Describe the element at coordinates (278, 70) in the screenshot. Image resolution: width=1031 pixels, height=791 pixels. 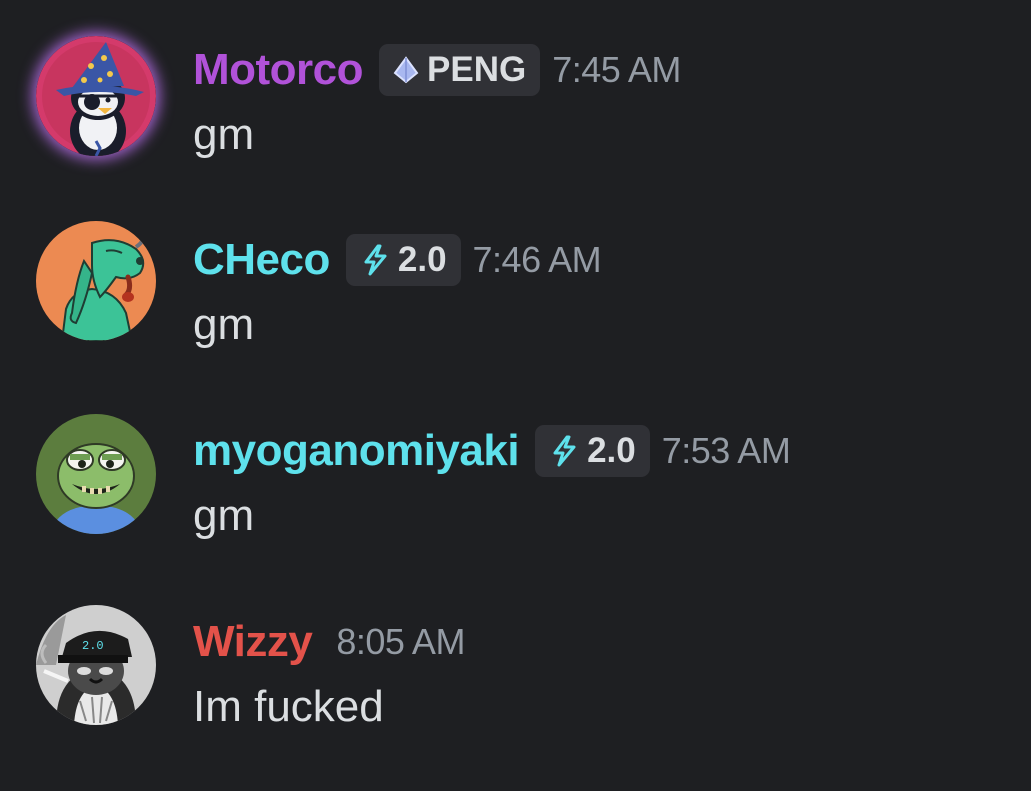
I see `username: Motorco` at that location.